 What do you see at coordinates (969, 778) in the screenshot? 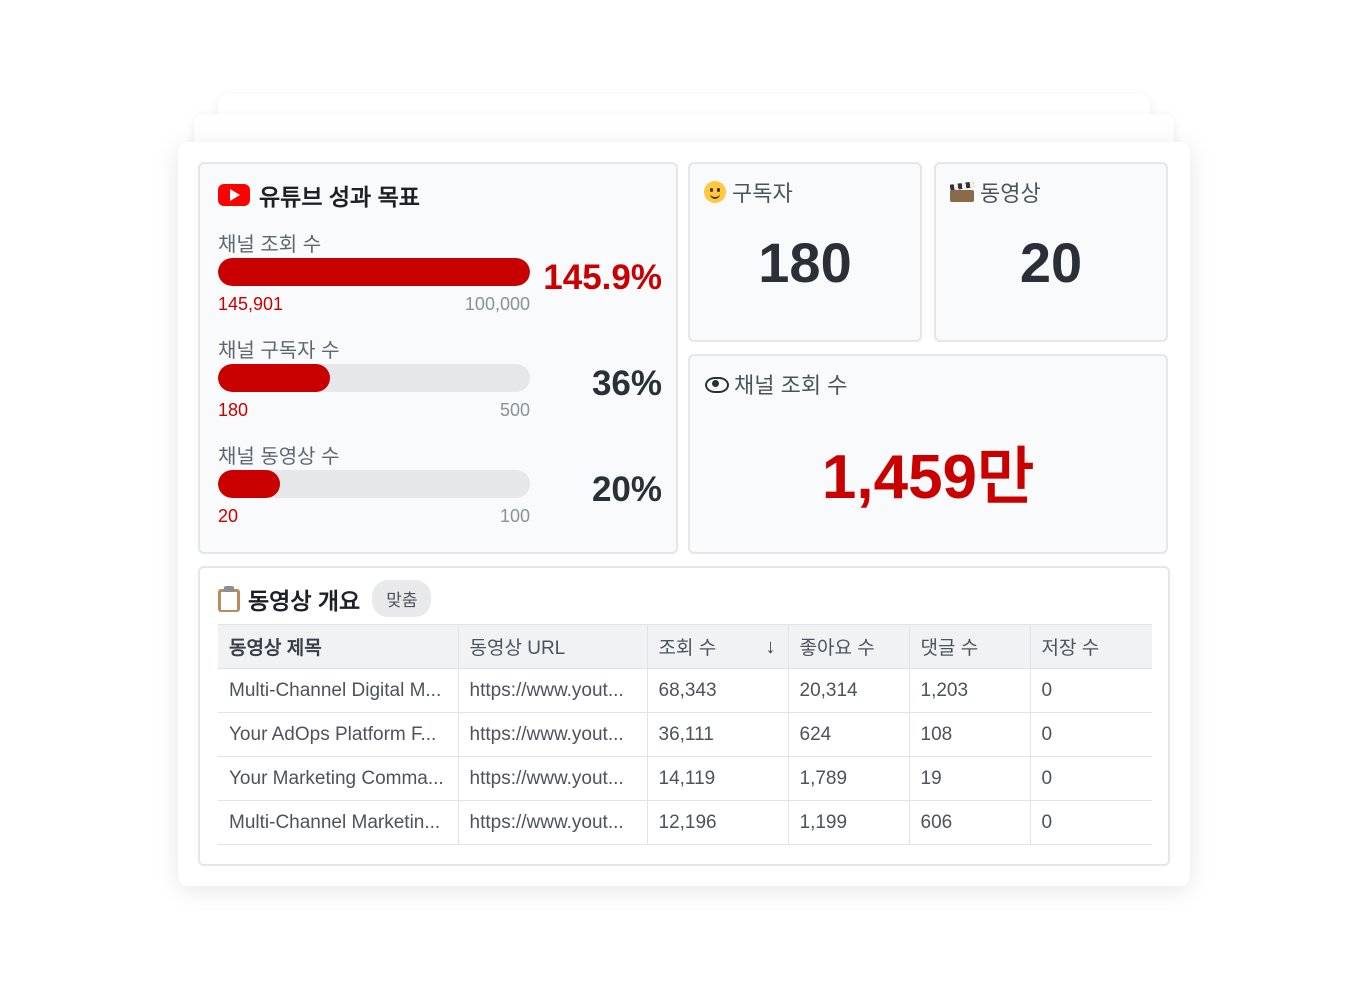
I see `cell-comments: 19` at bounding box center [969, 778].